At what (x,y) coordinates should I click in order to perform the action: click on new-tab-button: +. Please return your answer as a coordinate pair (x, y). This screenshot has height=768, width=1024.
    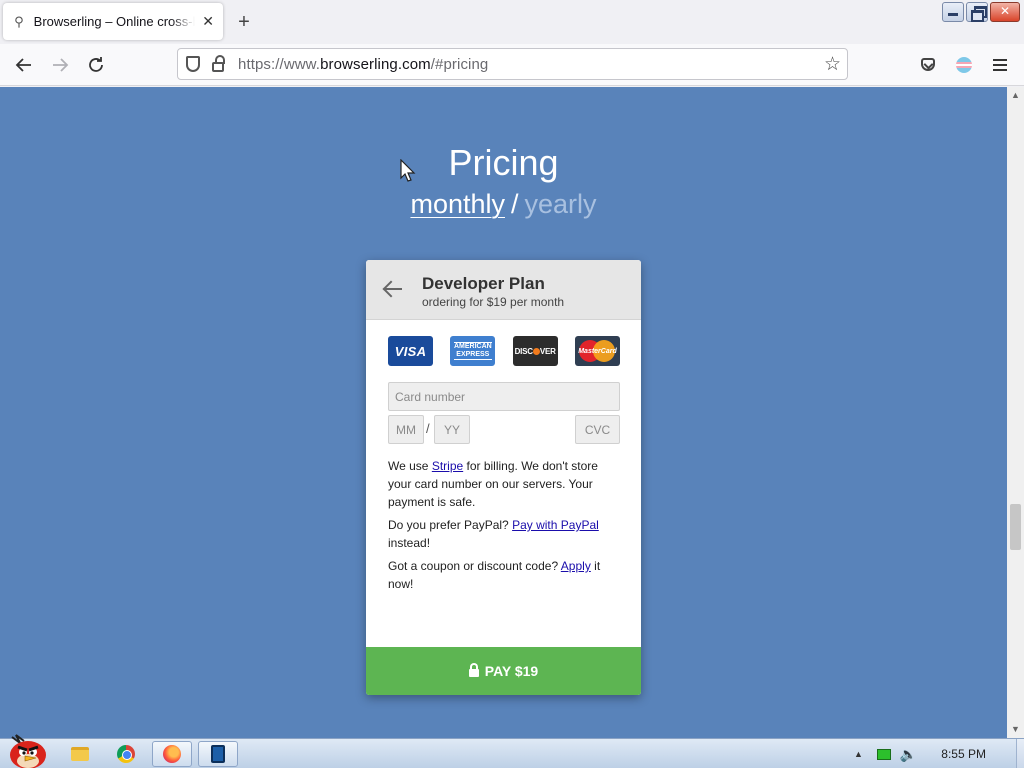
    Looking at the image, I should click on (244, 22).